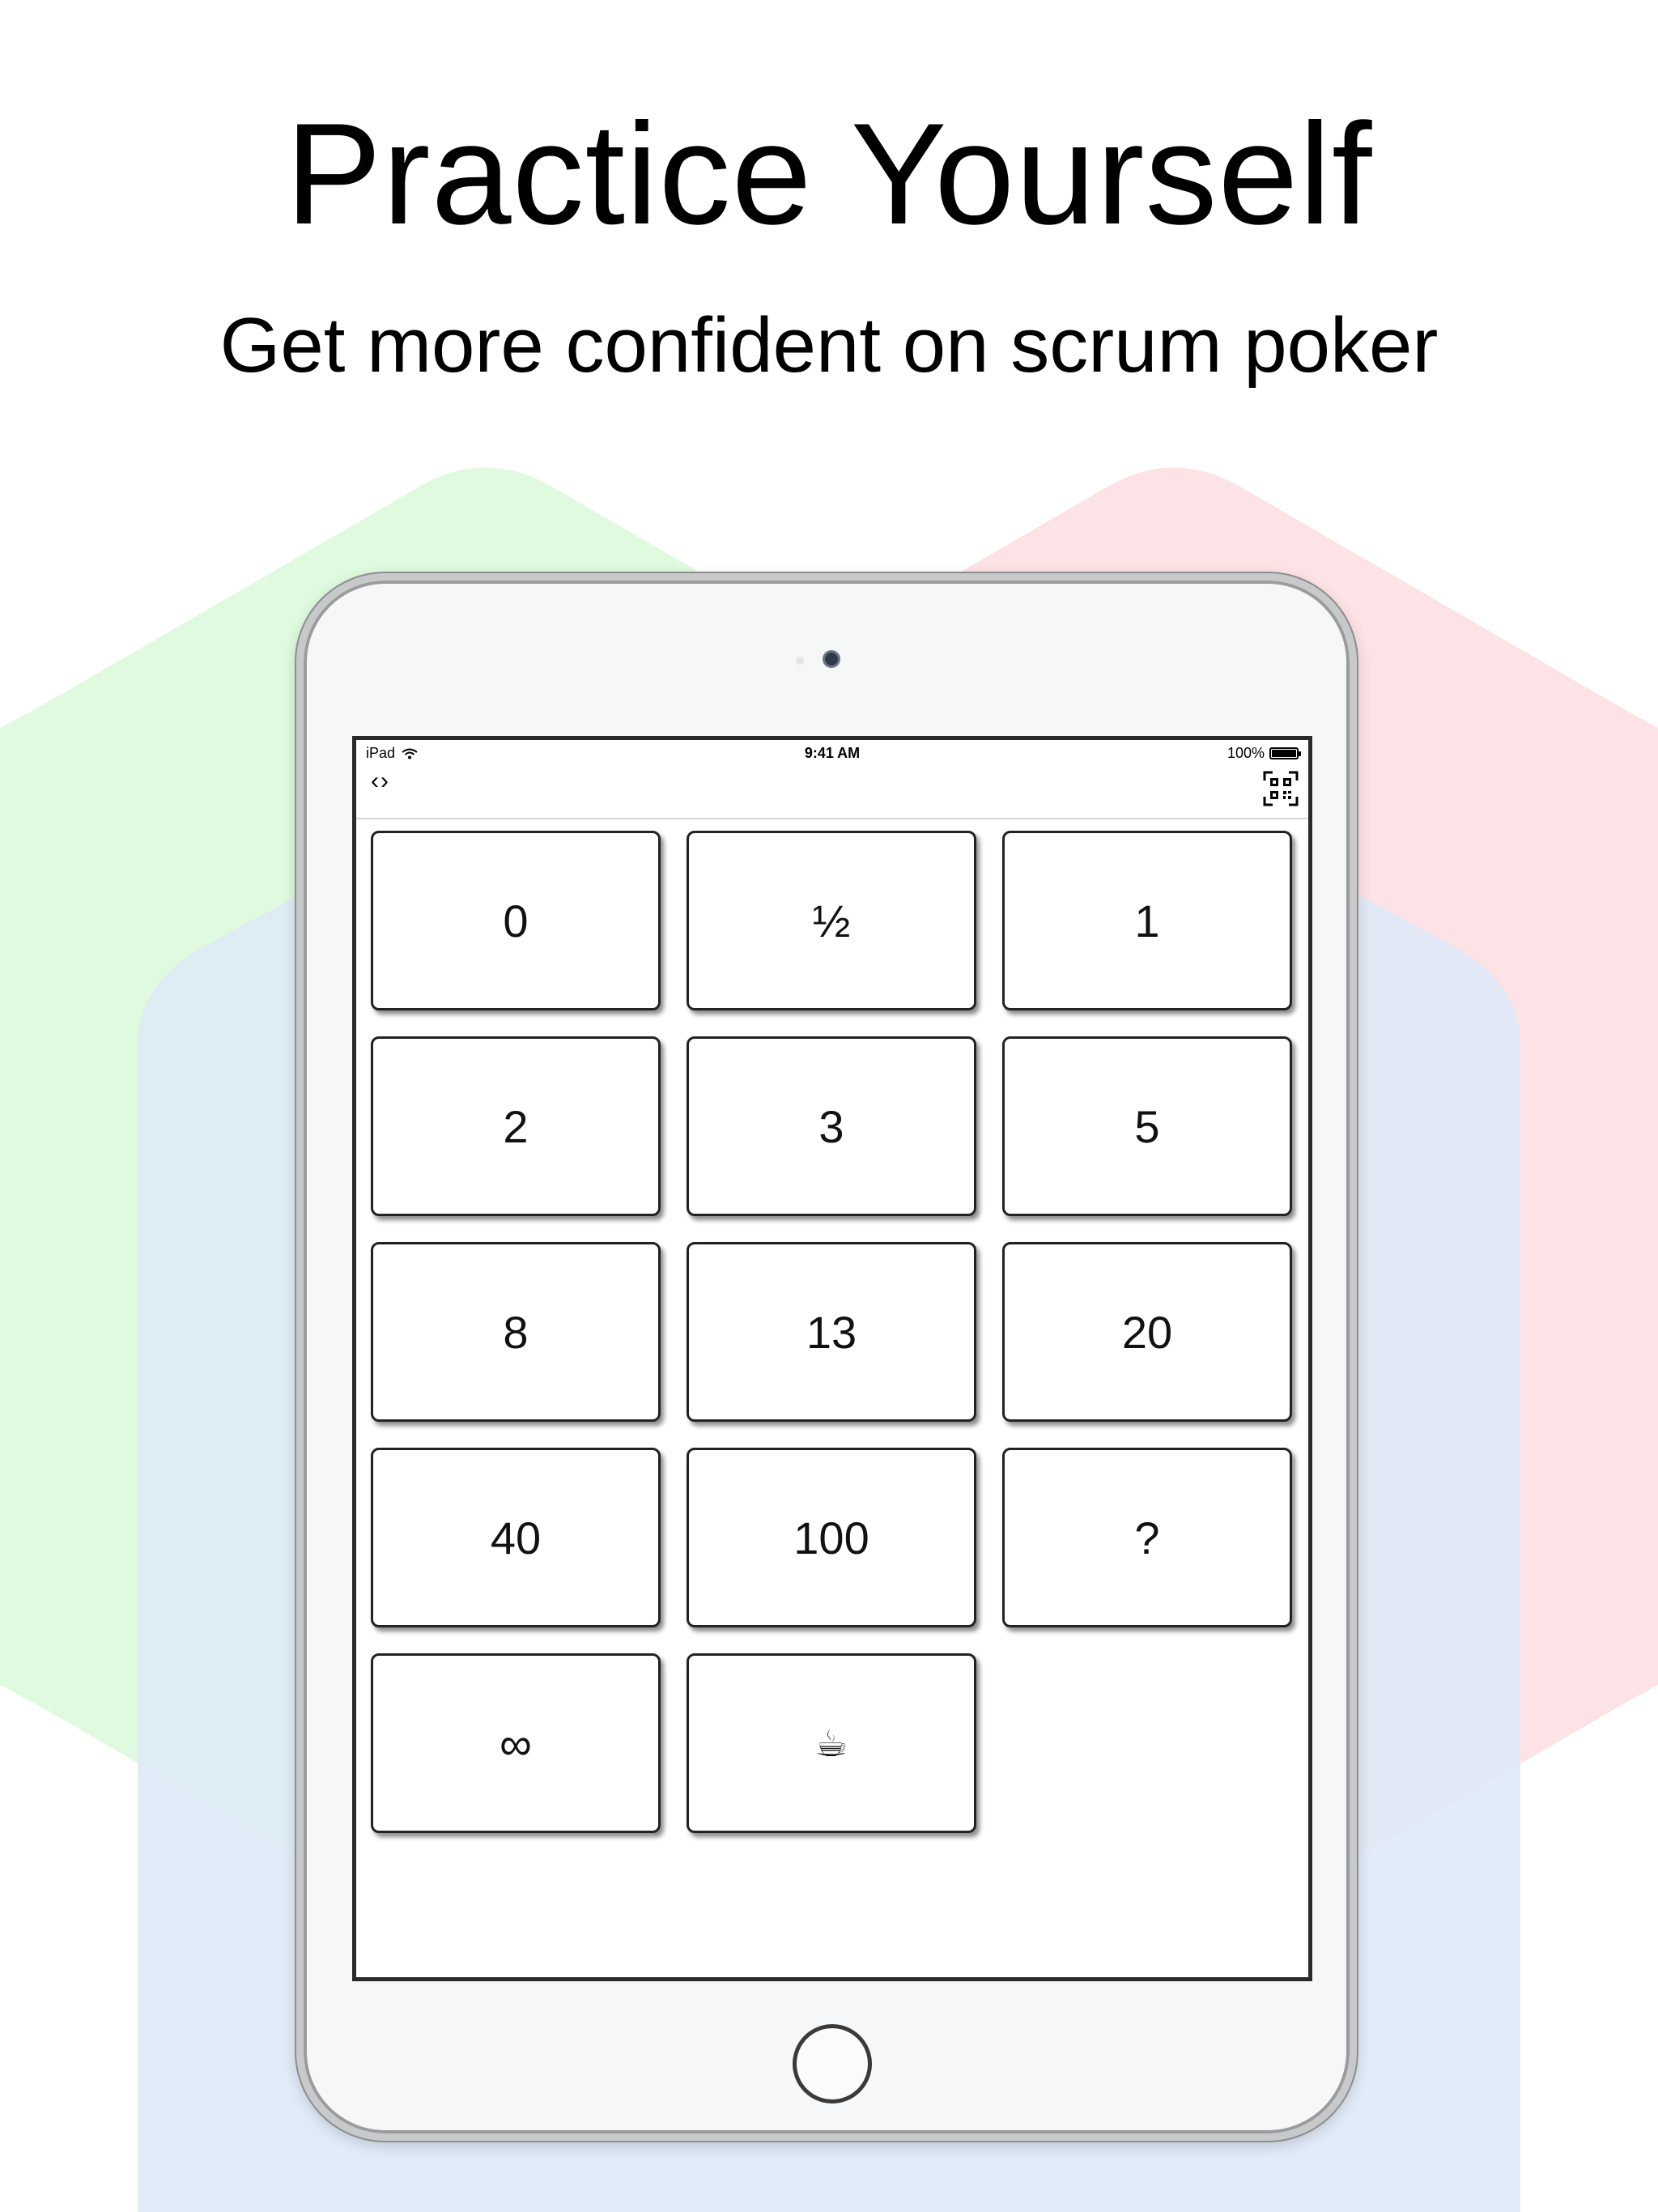  What do you see at coordinates (1245, 753) in the screenshot?
I see `battery-percent: 100%` at bounding box center [1245, 753].